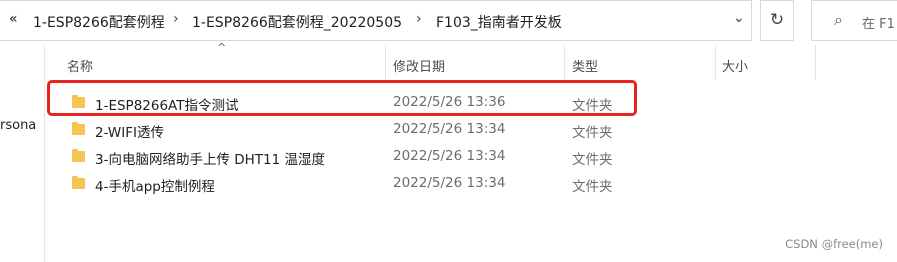 The height and width of the screenshot is (262, 897). Describe the element at coordinates (222, 47) in the screenshot. I see `sort-ascending-icon: ^` at that location.